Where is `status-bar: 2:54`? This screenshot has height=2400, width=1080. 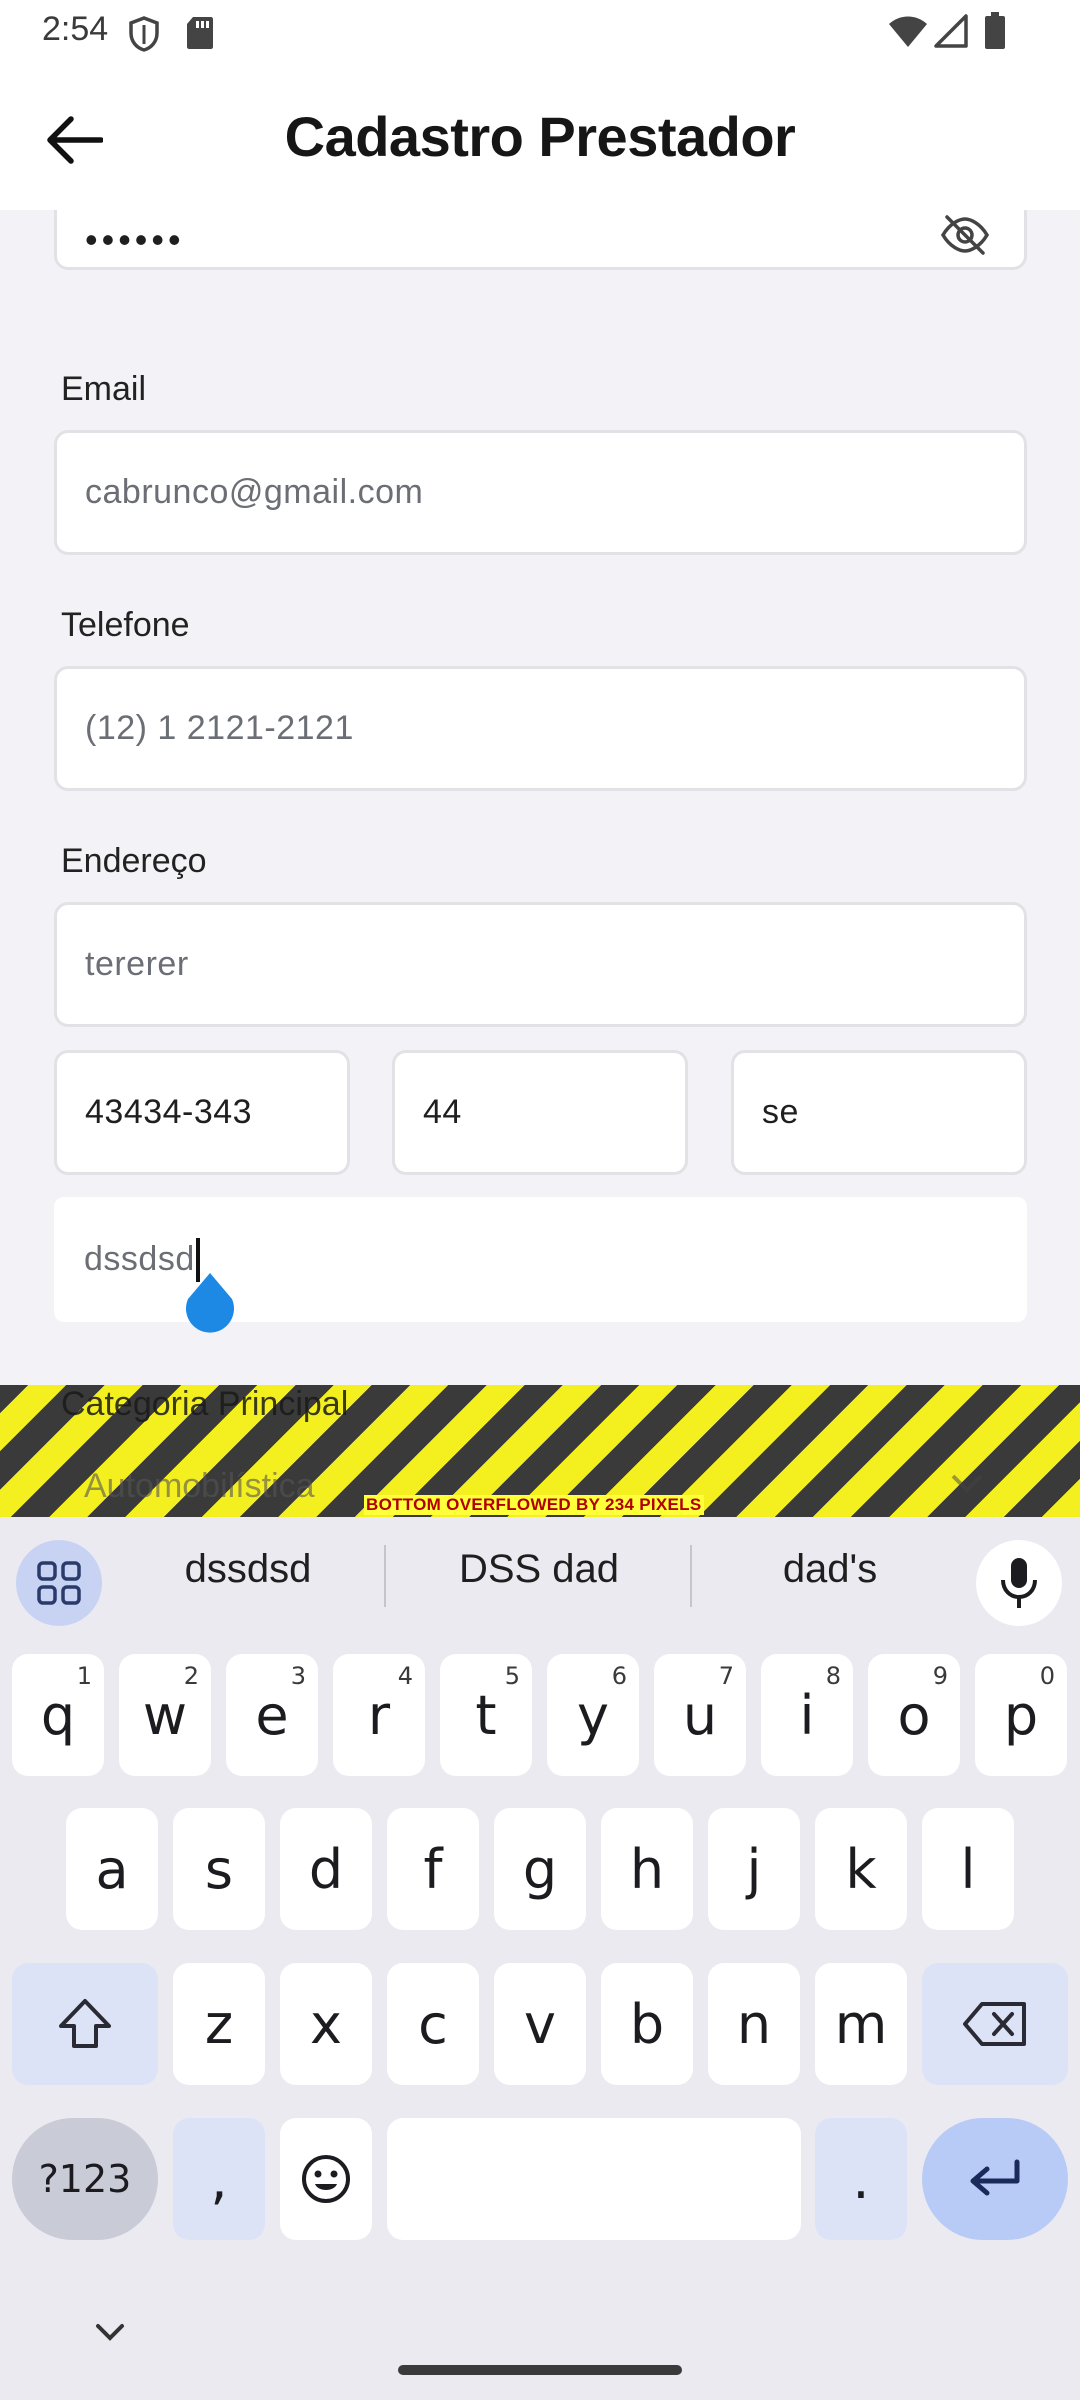
status-bar: 2:54 is located at coordinates (540, 32).